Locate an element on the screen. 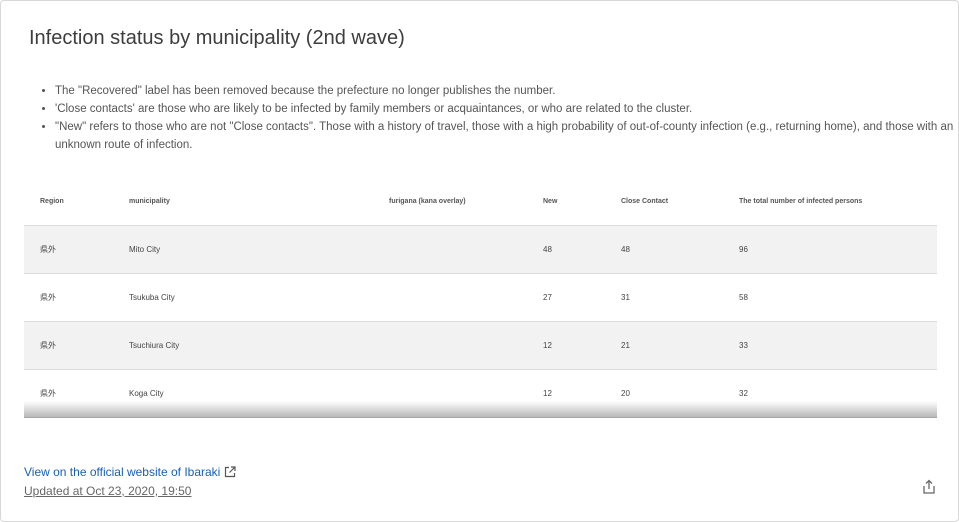 The image size is (959, 522). cell-municipality: Tsukuba City is located at coordinates (259, 297).